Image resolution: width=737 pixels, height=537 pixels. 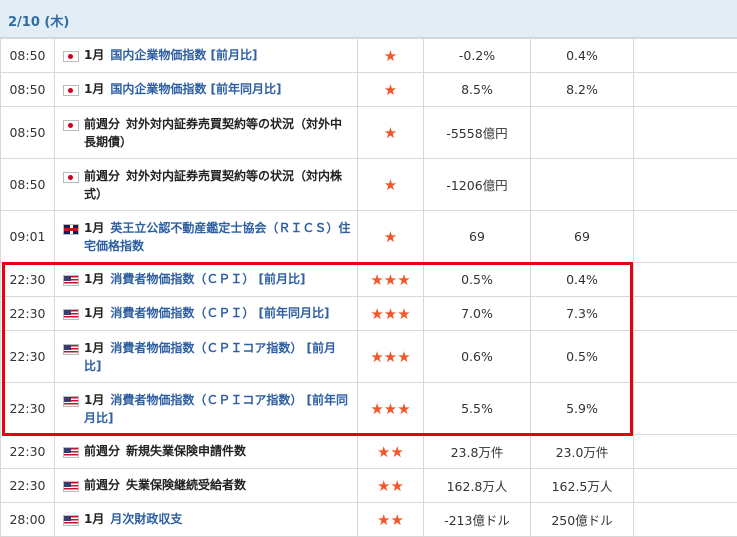 What do you see at coordinates (477, 486) in the screenshot?
I see `previous-value: 162.8万人` at bounding box center [477, 486].